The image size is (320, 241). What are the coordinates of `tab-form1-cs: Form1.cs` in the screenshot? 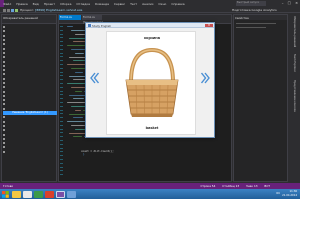 It's located at (70, 17).